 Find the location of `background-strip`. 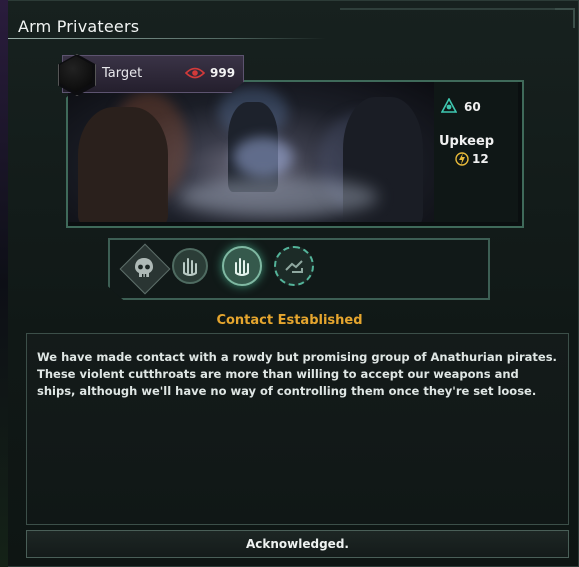

background-strip is located at coordinates (4, 283).